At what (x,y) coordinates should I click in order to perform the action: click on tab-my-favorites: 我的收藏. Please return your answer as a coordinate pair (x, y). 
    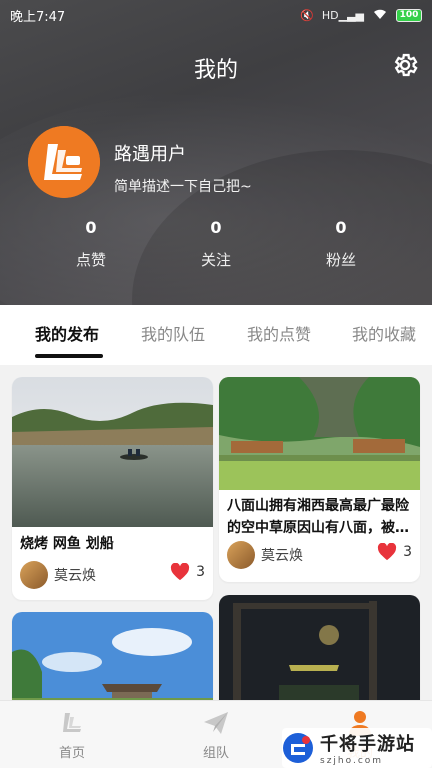
    Looking at the image, I should click on (384, 333).